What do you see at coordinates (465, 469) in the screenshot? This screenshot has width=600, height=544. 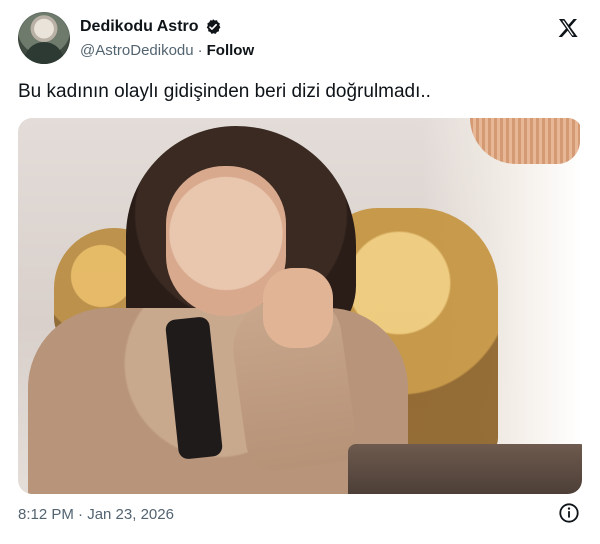 I see `photo-table` at bounding box center [465, 469].